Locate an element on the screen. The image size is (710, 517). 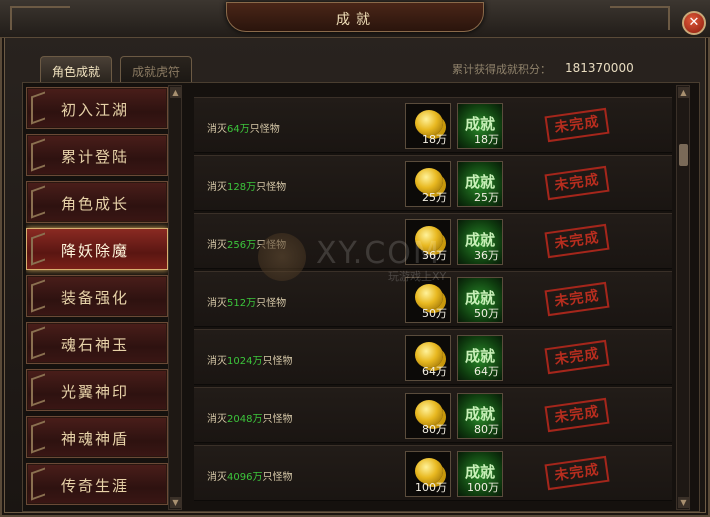
title-ornament-right is located at coordinates (640, 18).